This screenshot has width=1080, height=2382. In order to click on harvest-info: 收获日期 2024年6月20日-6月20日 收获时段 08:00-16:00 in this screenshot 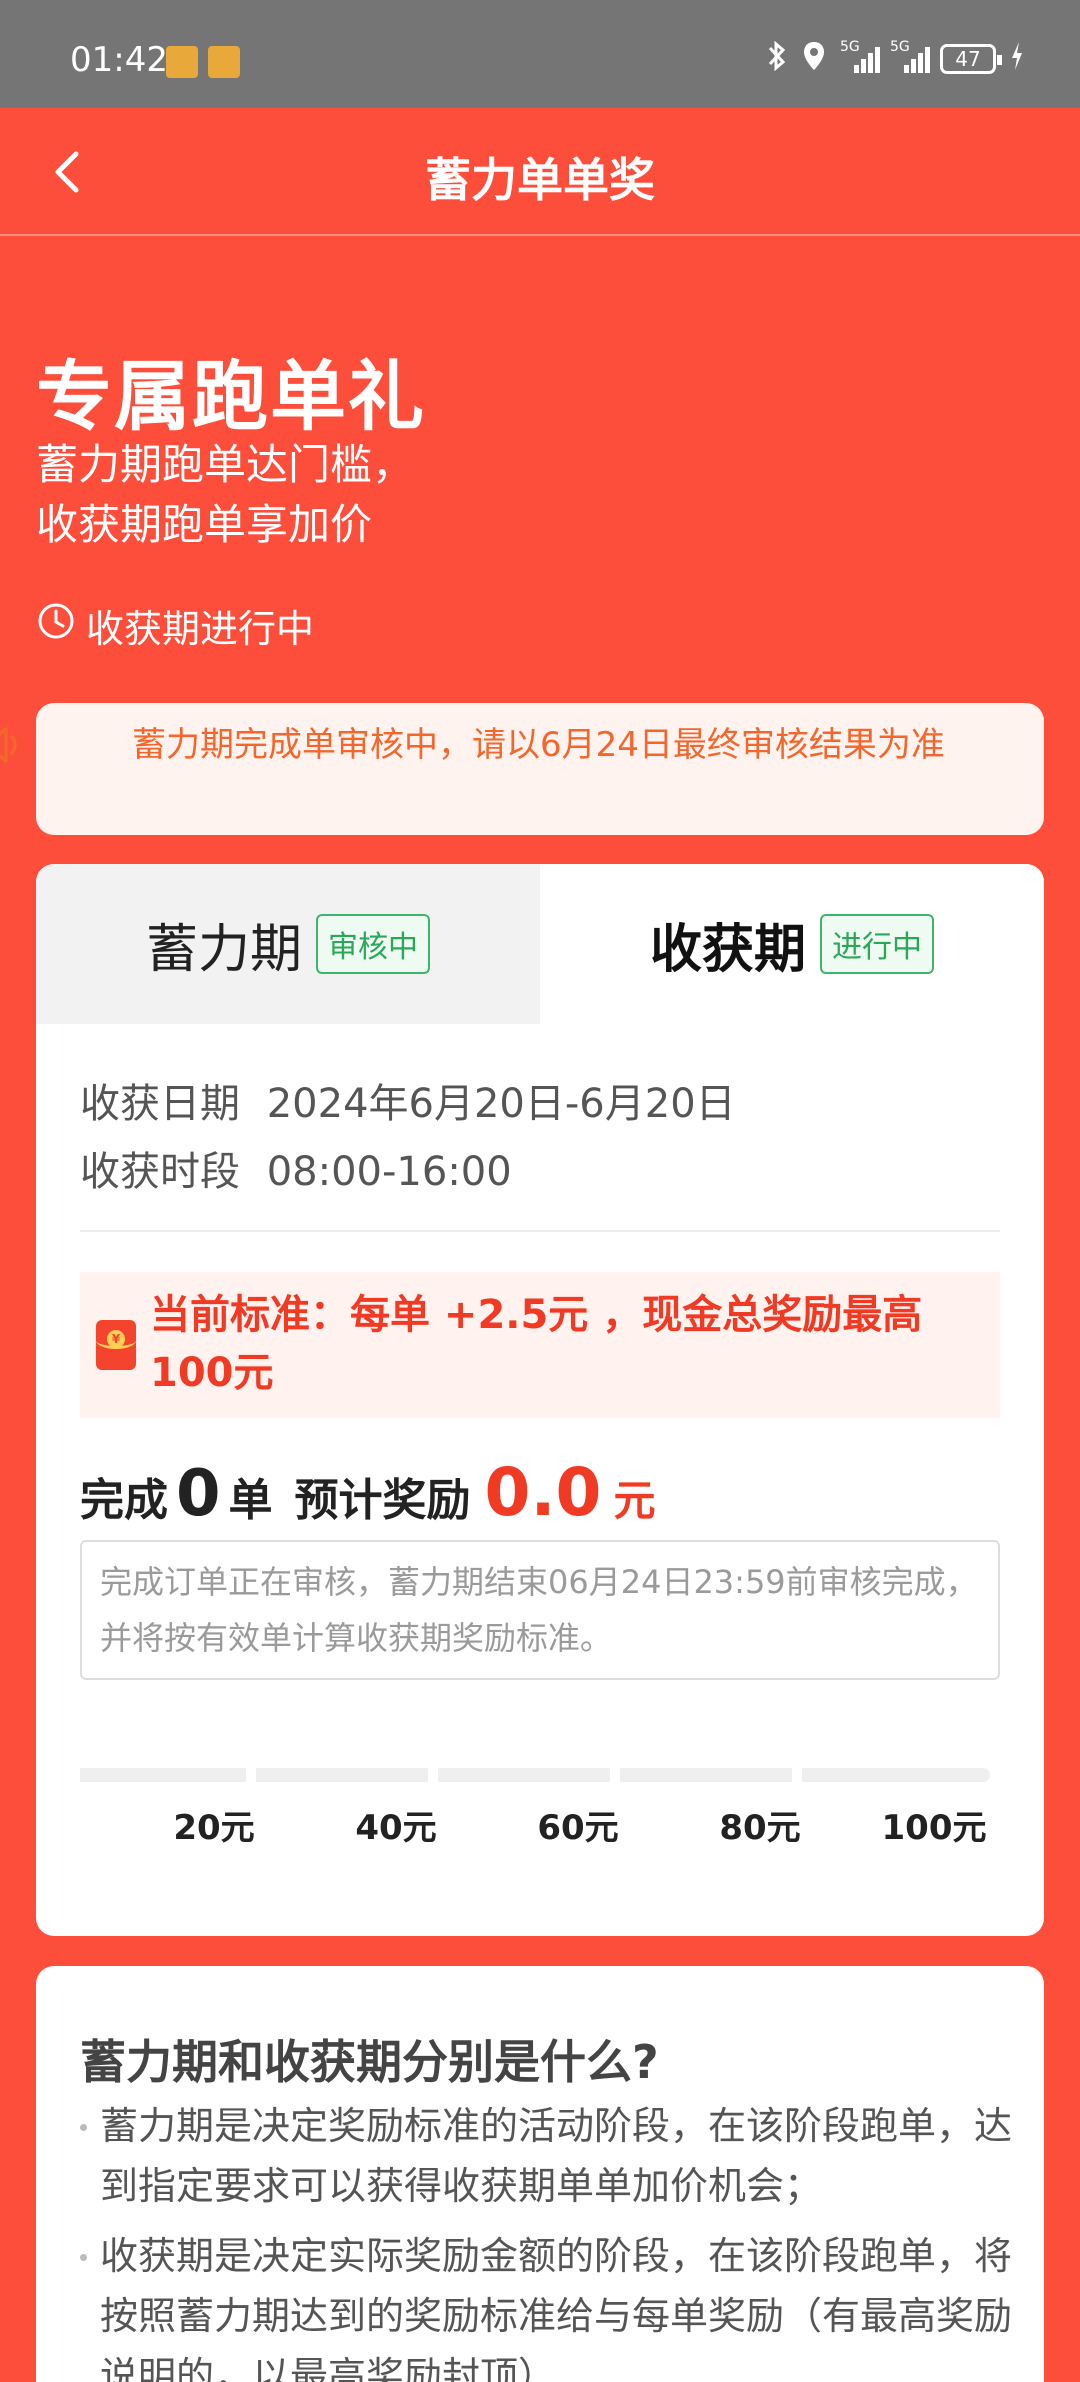, I will do `click(408, 1138)`.